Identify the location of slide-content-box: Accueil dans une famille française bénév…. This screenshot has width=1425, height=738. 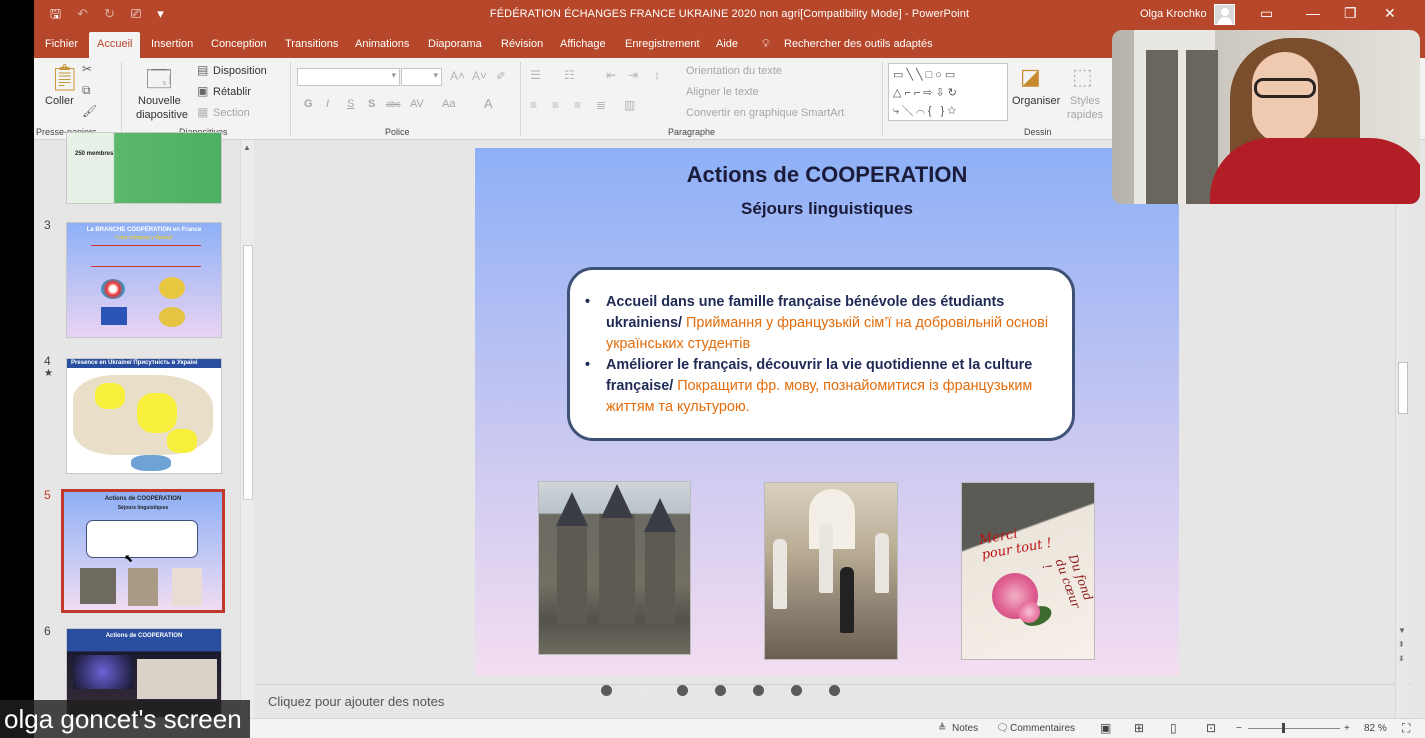
(821, 354).